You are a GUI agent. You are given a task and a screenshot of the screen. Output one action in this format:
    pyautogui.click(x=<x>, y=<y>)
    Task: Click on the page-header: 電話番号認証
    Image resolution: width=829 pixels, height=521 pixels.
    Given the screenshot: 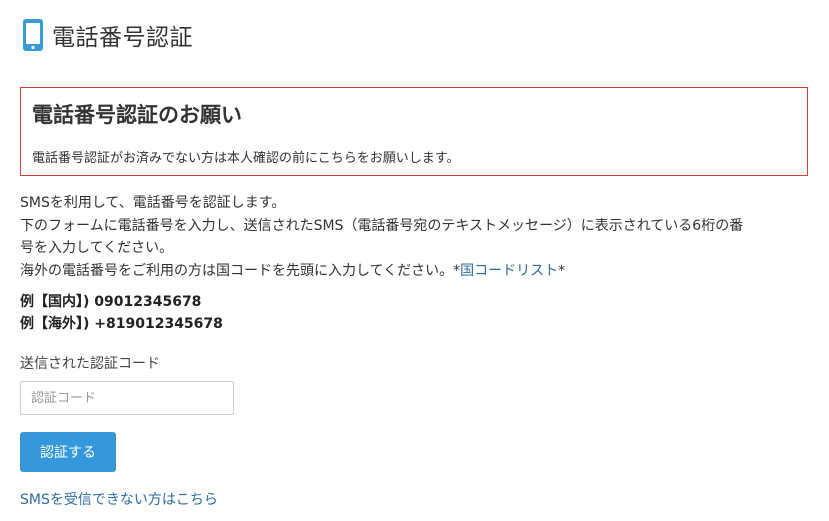 What is the action you would take?
    pyautogui.click(x=106, y=35)
    